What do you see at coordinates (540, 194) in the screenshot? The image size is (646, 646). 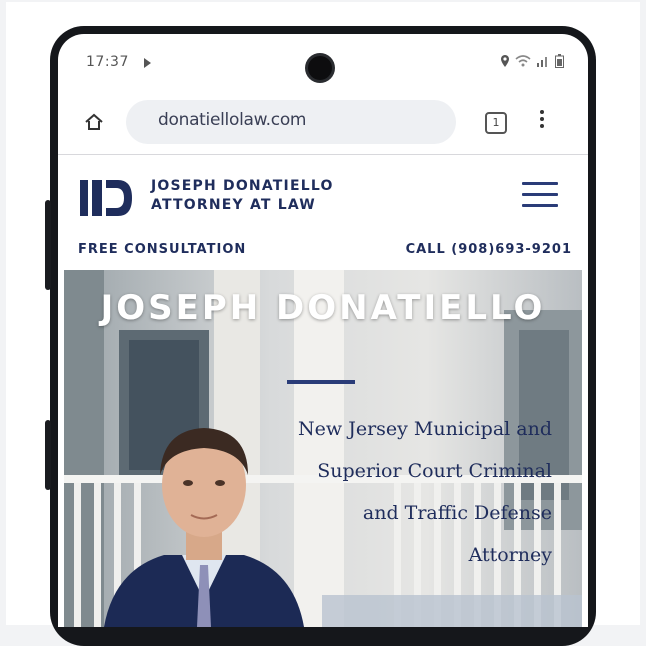 I see `hamburger-menu-icon` at bounding box center [540, 194].